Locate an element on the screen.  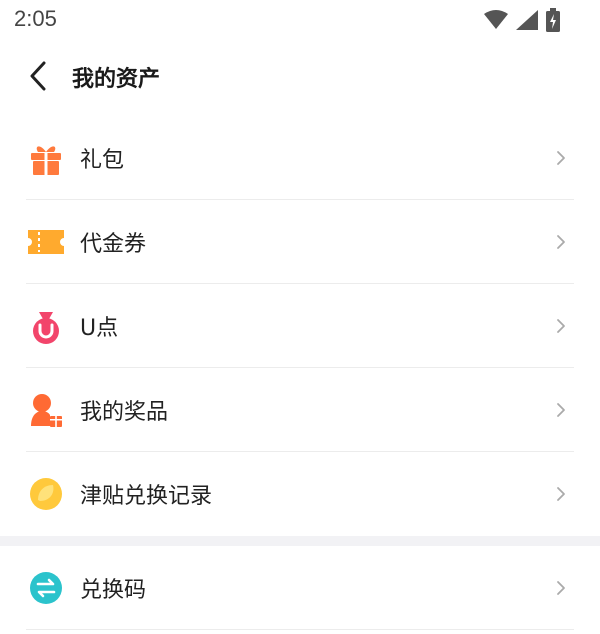
menu-item-voucher: 代金券 is located at coordinates (300, 242).